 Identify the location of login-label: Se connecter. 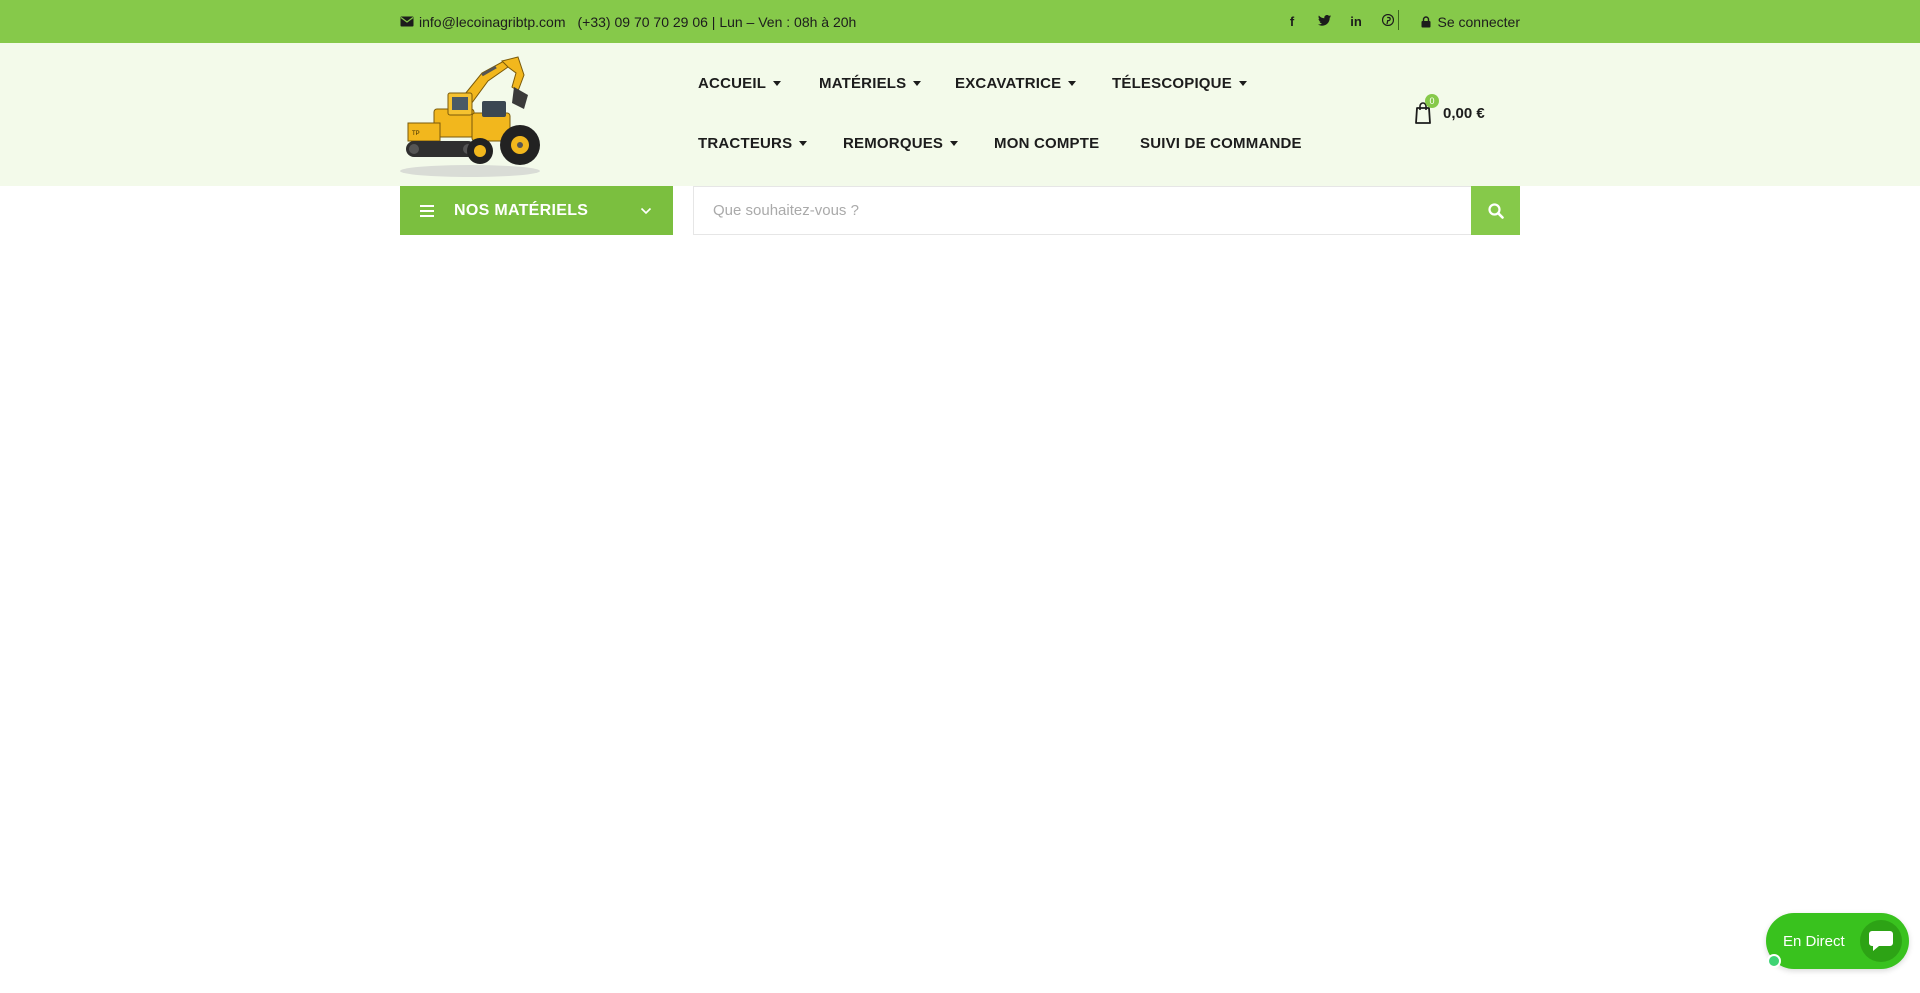
(1479, 21).